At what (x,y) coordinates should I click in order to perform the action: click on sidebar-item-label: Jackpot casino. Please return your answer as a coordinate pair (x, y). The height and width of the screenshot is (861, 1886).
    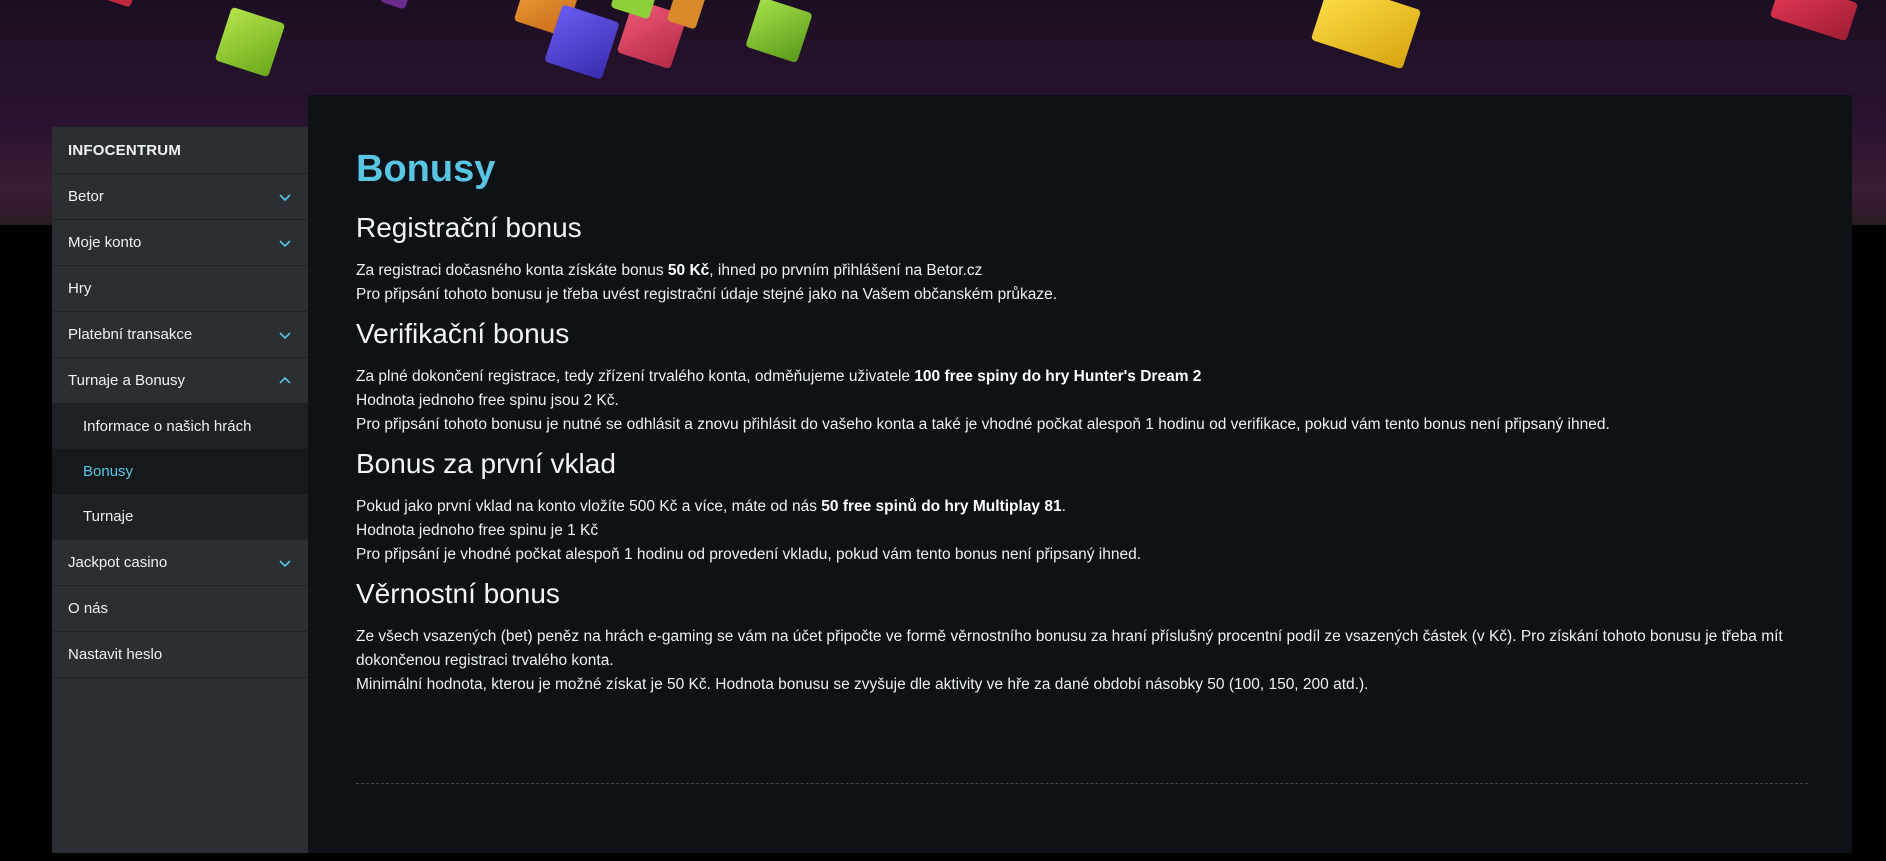
    Looking at the image, I should click on (118, 562).